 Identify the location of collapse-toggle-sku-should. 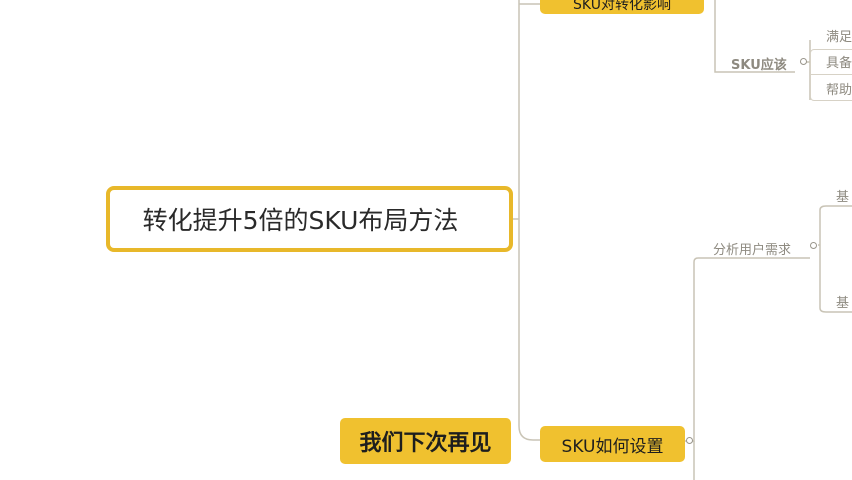
(803, 61).